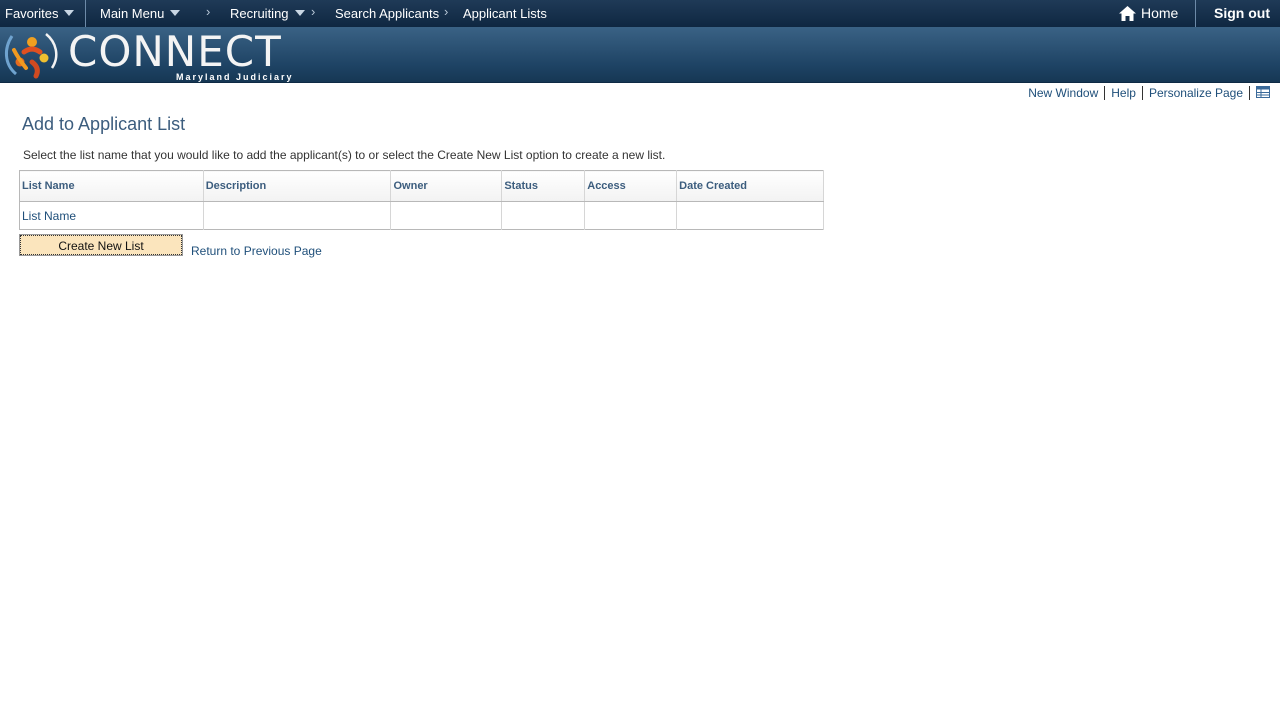 The image size is (1280, 720). Describe the element at coordinates (32, 55) in the screenshot. I see `connect-logo-icon` at that location.